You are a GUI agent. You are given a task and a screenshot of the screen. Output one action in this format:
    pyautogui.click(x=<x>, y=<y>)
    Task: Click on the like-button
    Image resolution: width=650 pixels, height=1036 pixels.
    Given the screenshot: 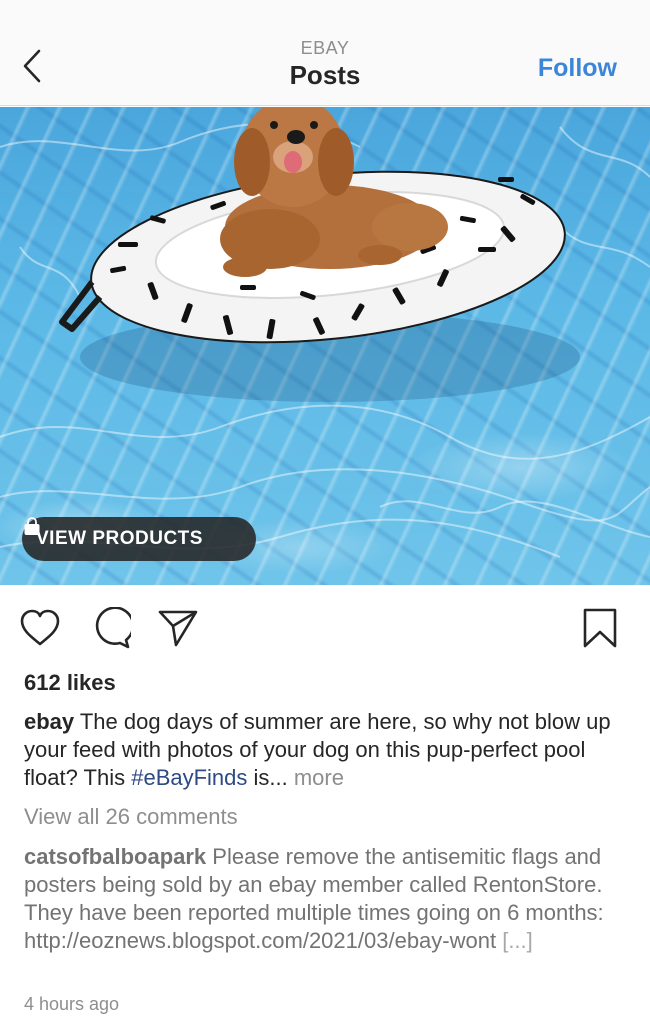 What is the action you would take?
    pyautogui.click(x=40, y=628)
    